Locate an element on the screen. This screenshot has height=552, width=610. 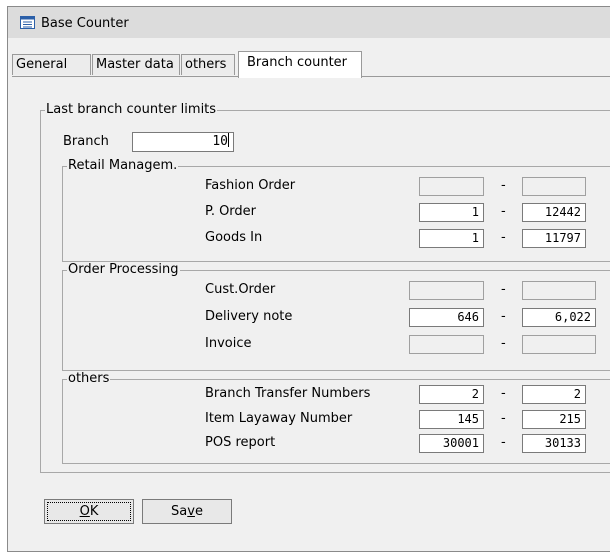
pos-report-to-field: 30133 is located at coordinates (554, 443).